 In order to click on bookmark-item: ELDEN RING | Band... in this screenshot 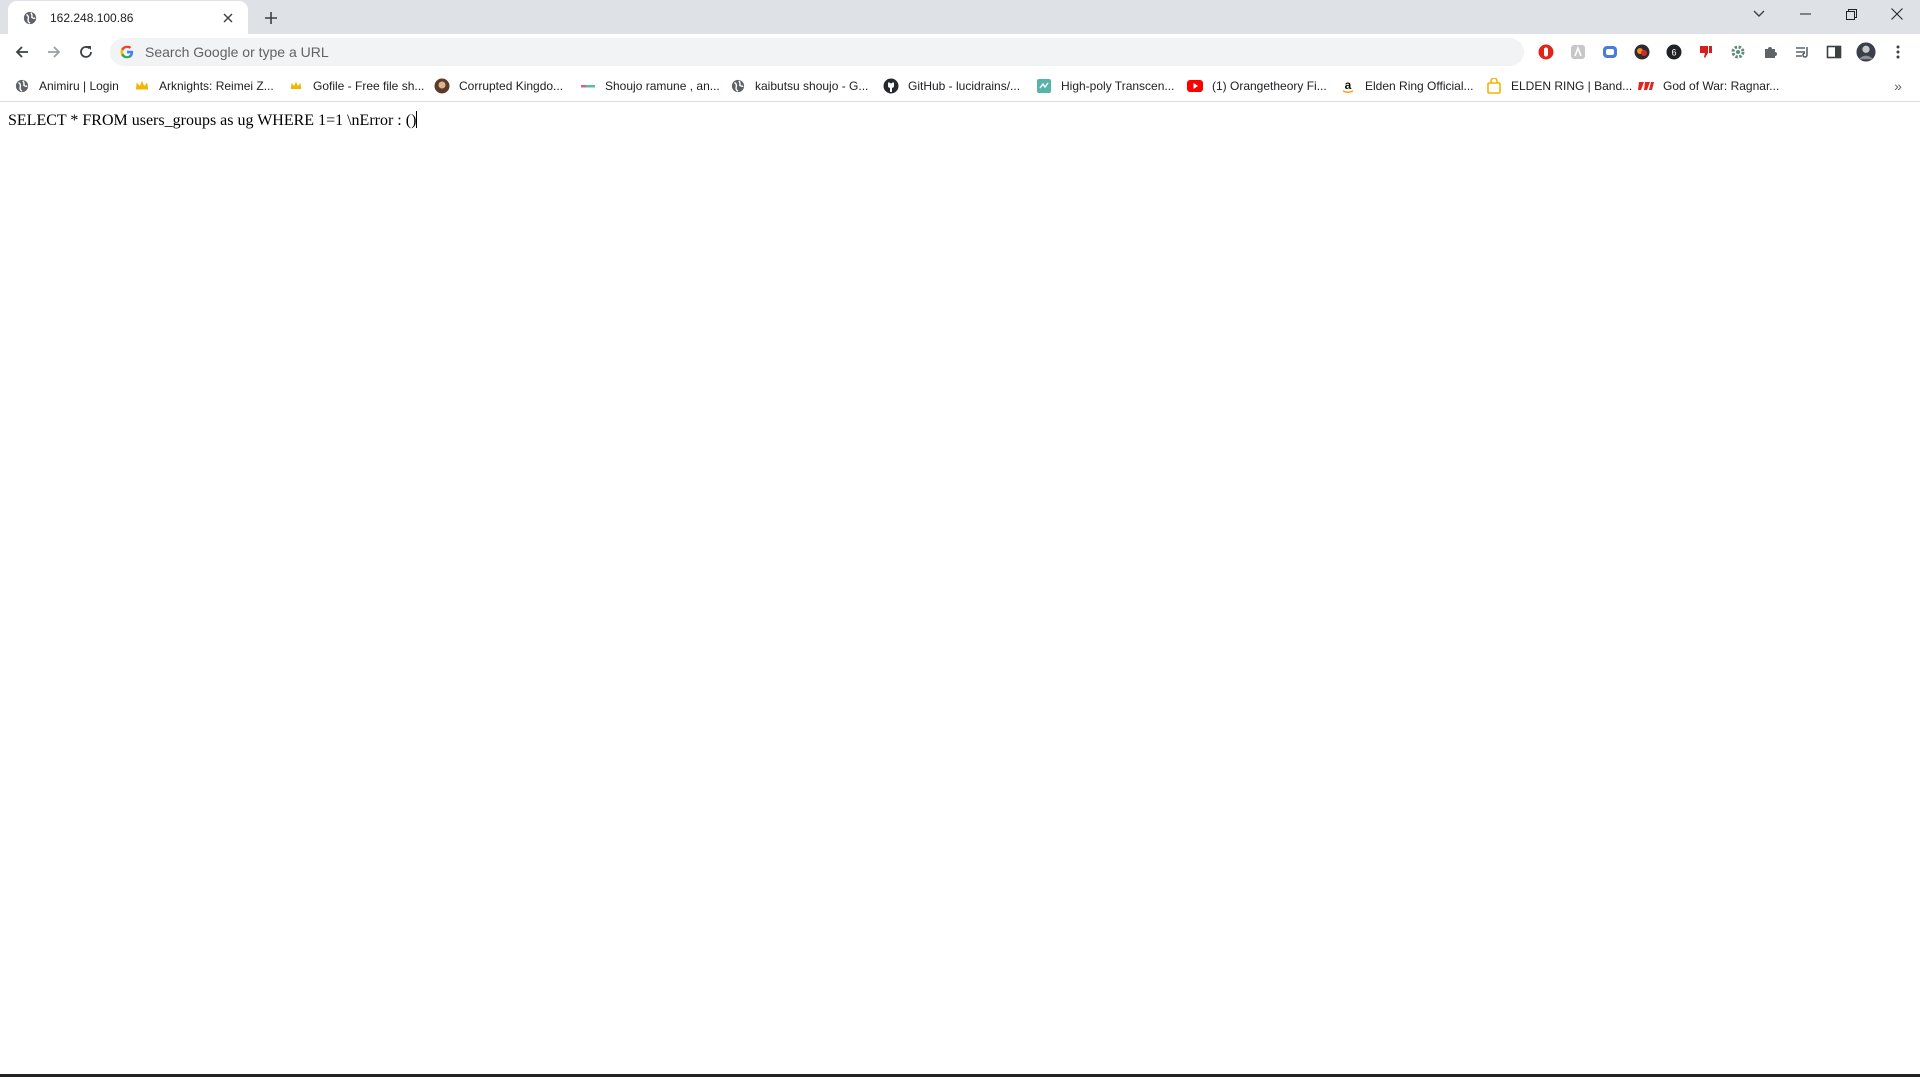, I will do `click(1559, 86)`.